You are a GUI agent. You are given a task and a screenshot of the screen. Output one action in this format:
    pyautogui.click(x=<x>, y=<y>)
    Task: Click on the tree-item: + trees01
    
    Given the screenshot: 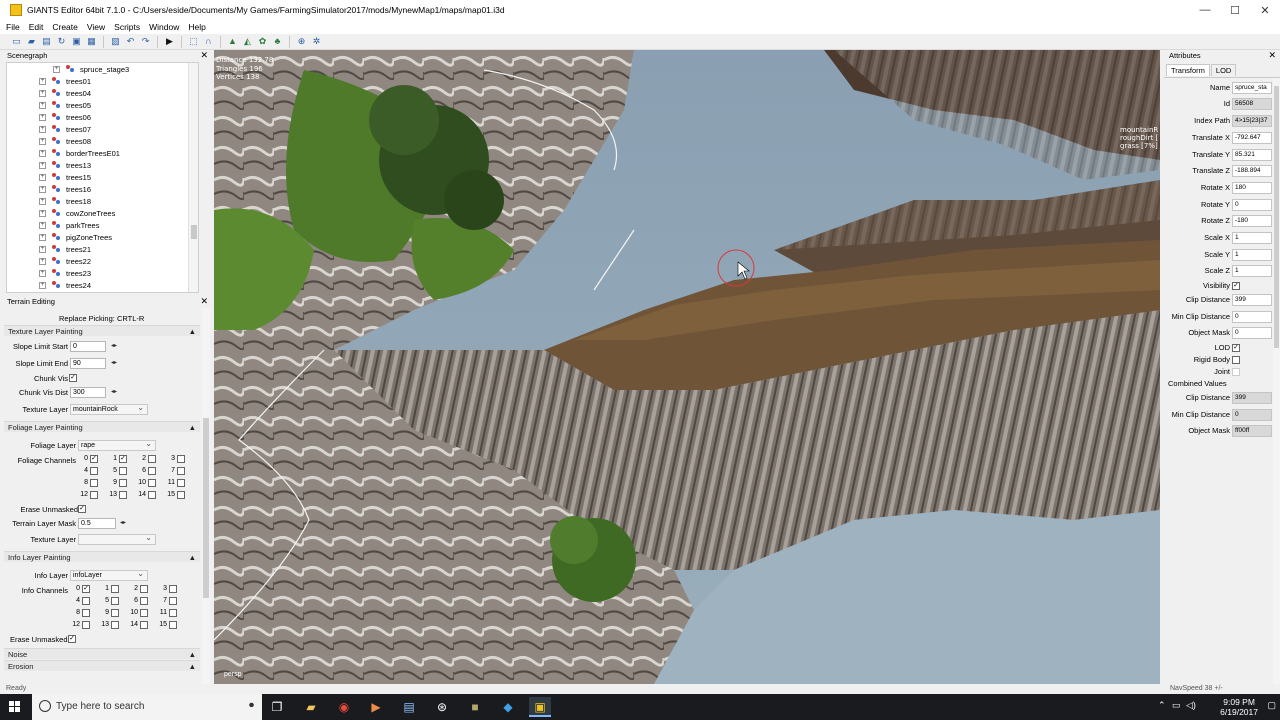 What is the action you would take?
    pyautogui.click(x=102, y=81)
    